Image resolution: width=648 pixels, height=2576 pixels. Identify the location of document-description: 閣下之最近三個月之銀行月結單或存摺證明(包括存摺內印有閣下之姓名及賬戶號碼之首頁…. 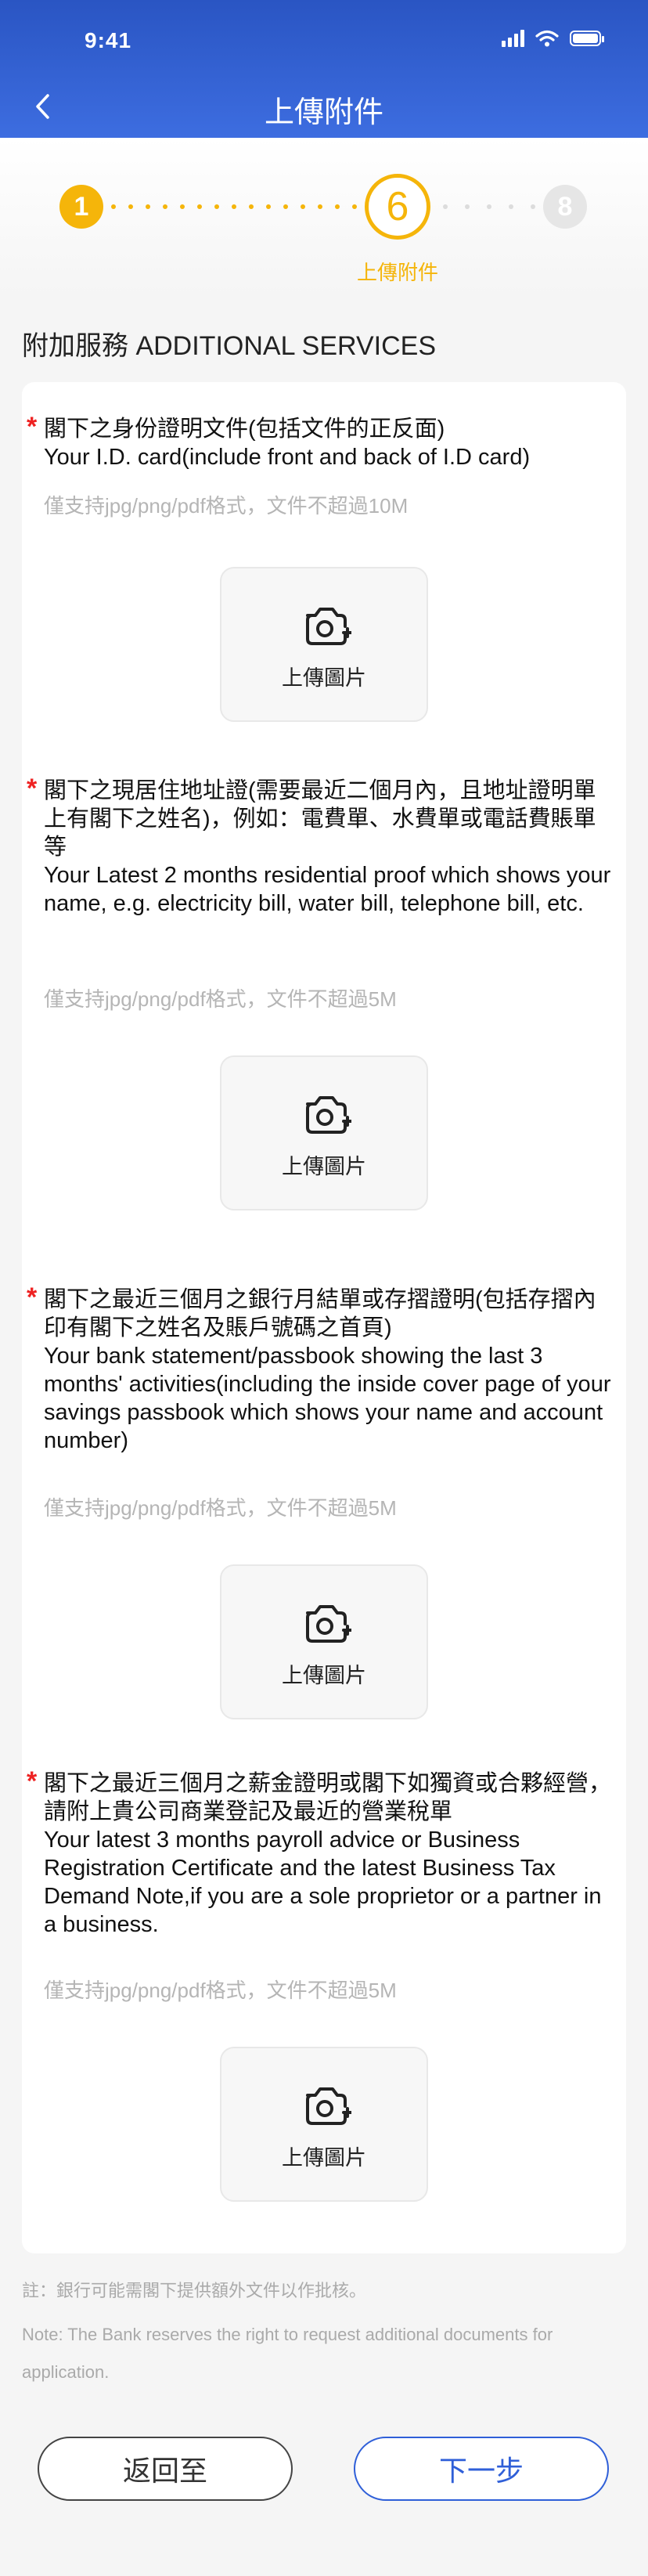
(329, 1370).